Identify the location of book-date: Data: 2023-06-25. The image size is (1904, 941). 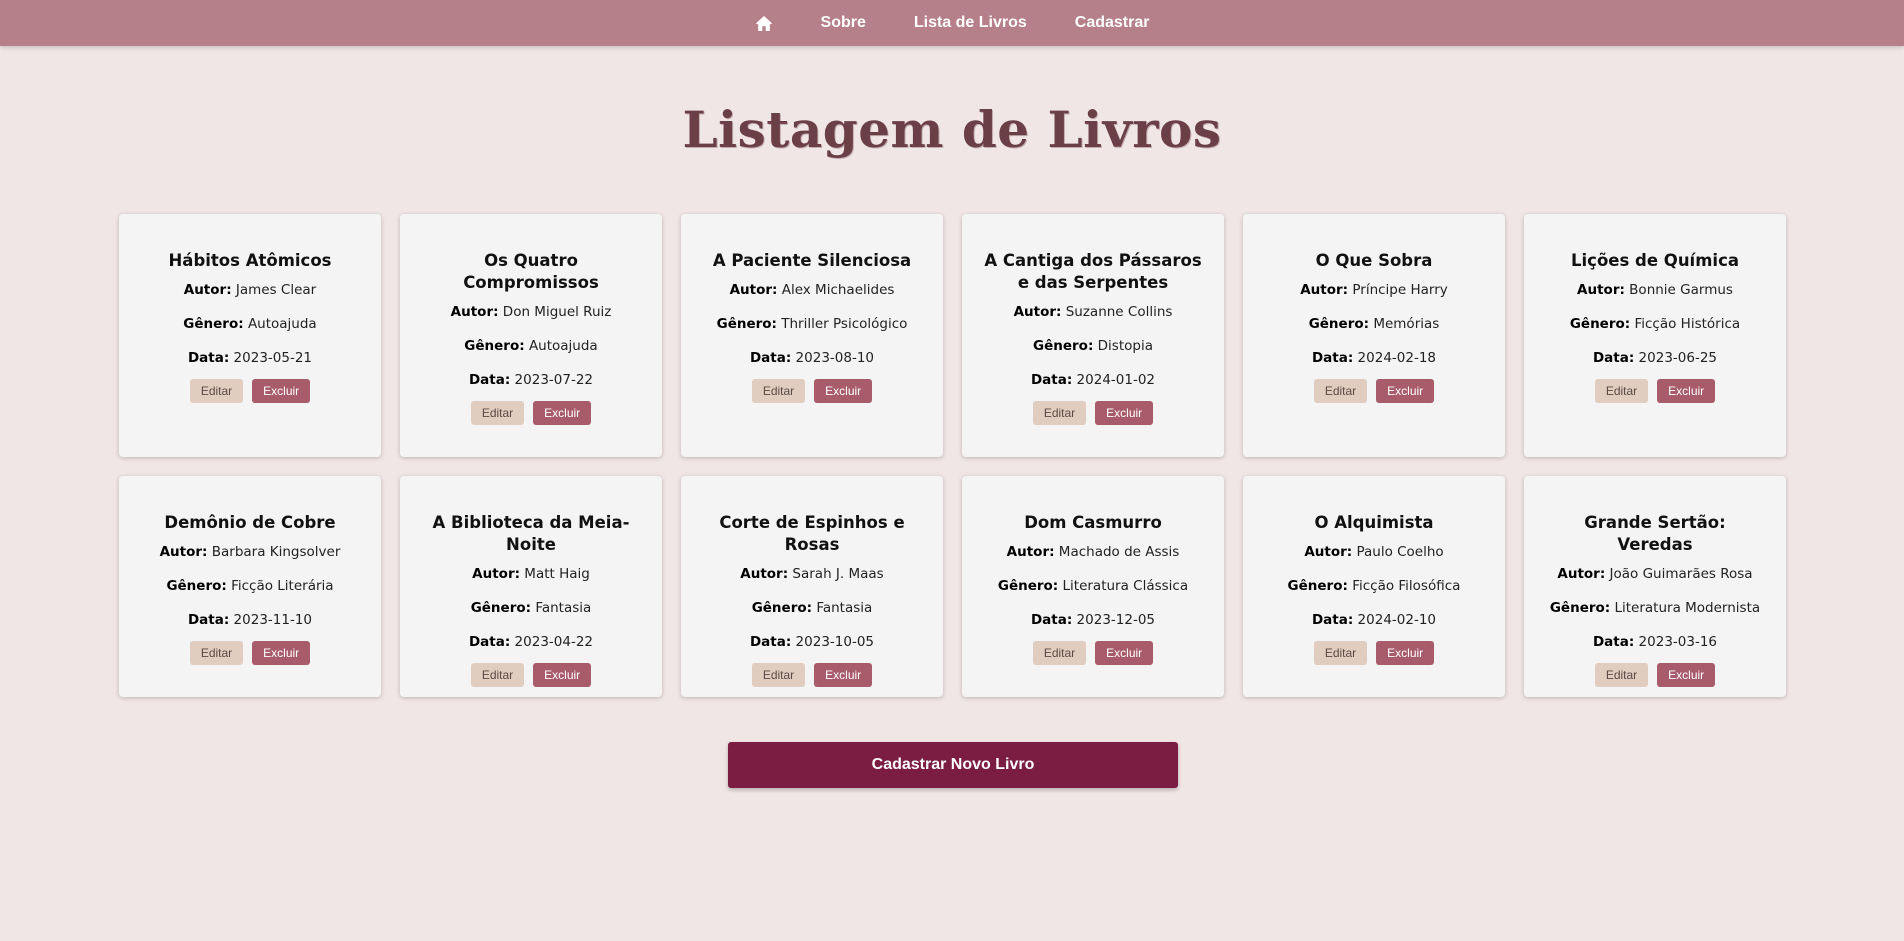
(1655, 358).